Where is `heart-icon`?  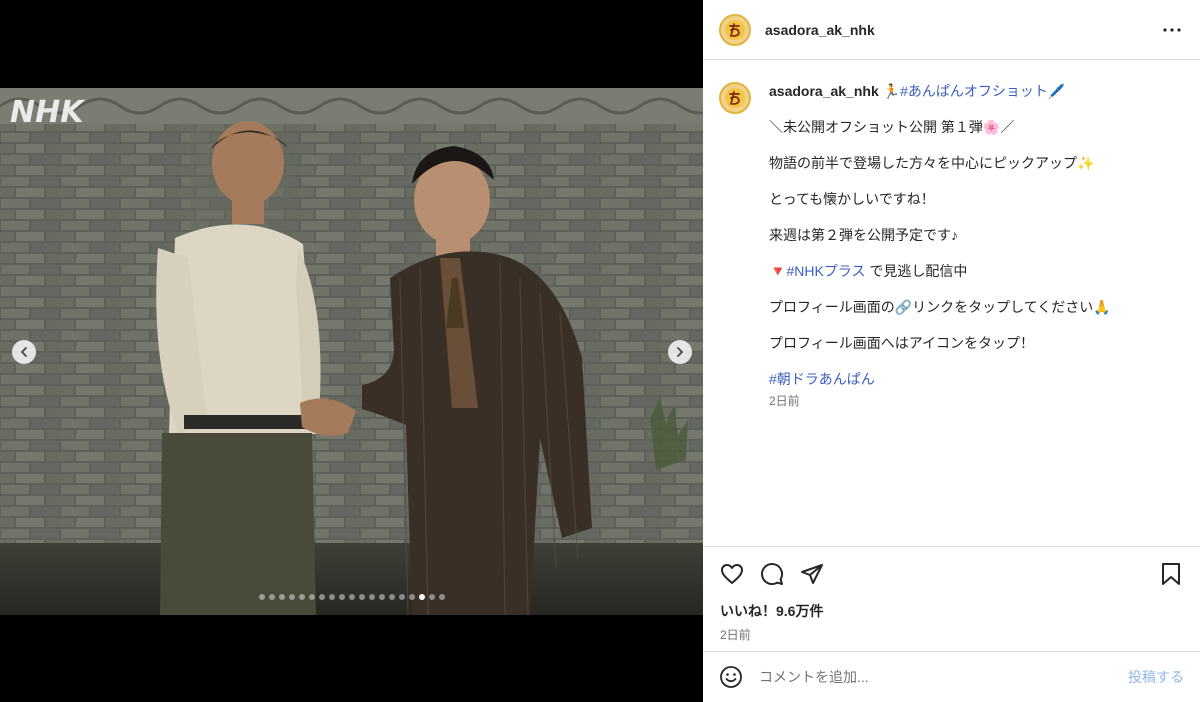 heart-icon is located at coordinates (732, 574).